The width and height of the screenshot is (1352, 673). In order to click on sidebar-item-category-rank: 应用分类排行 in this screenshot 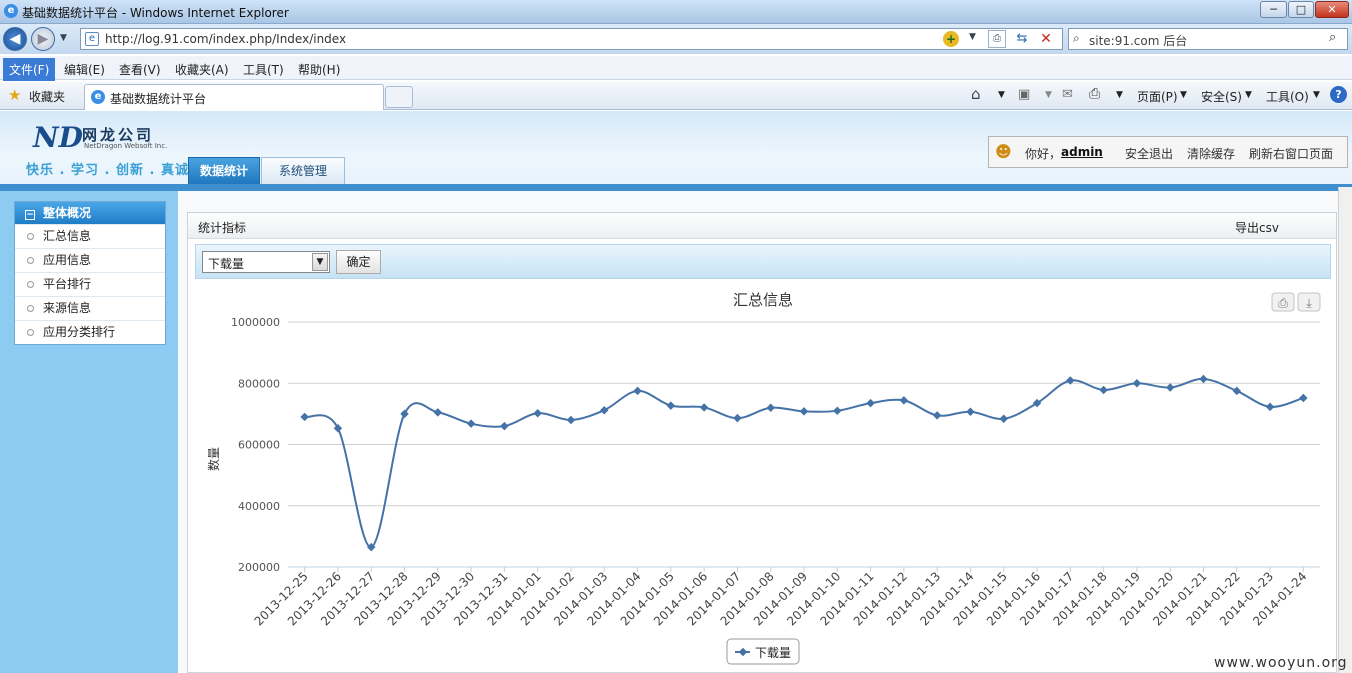, I will do `click(90, 332)`.